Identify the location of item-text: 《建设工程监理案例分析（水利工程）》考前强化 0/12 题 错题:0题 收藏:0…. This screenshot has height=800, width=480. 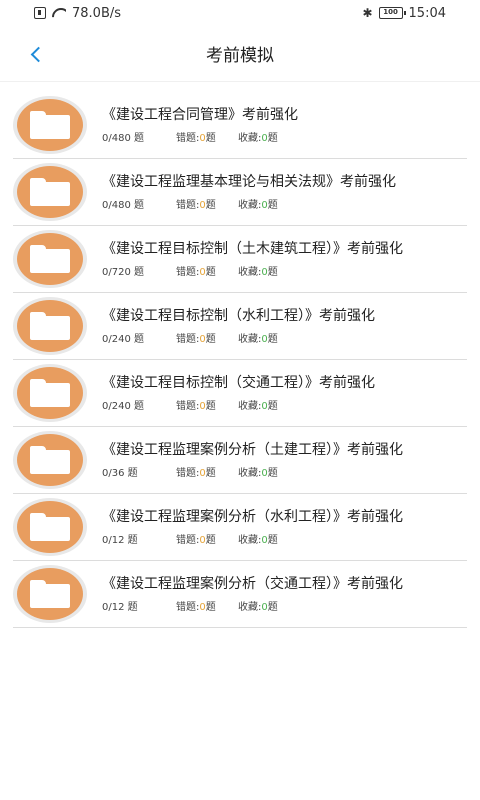
(284, 527).